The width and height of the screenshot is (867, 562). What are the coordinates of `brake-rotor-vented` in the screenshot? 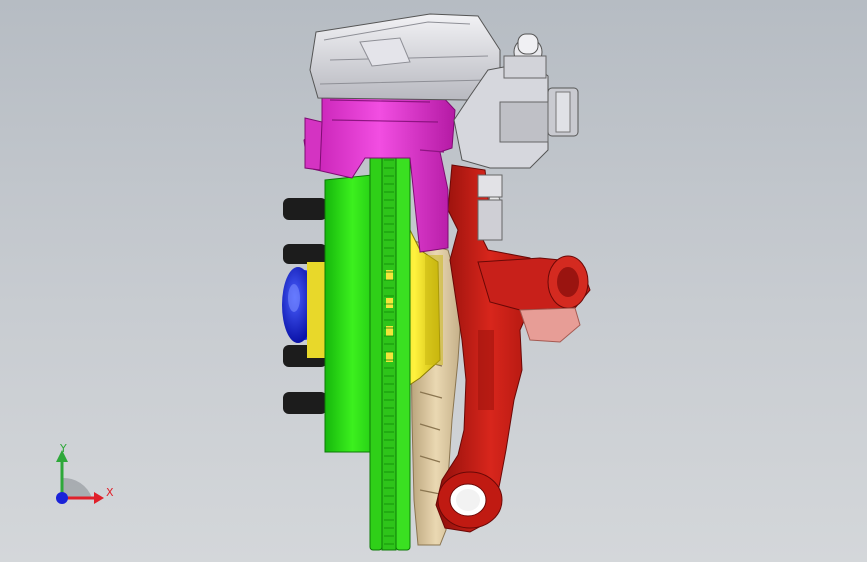 It's located at (390, 350).